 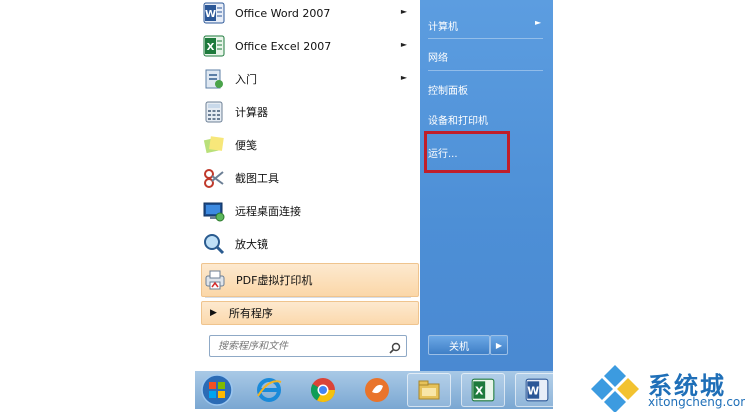 What do you see at coordinates (257, 178) in the screenshot?
I see `program-label: 截图工具` at bounding box center [257, 178].